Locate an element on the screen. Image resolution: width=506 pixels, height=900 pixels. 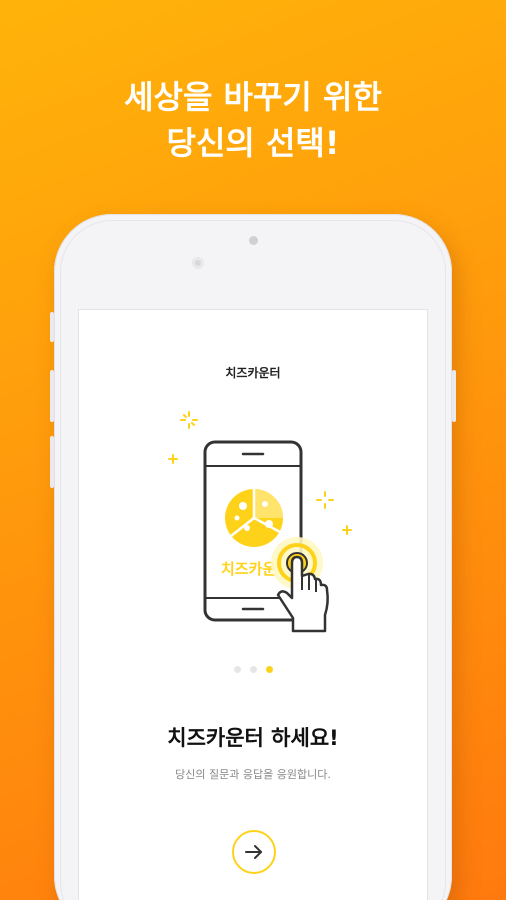
arrow-right-icon is located at coordinates (253, 852).